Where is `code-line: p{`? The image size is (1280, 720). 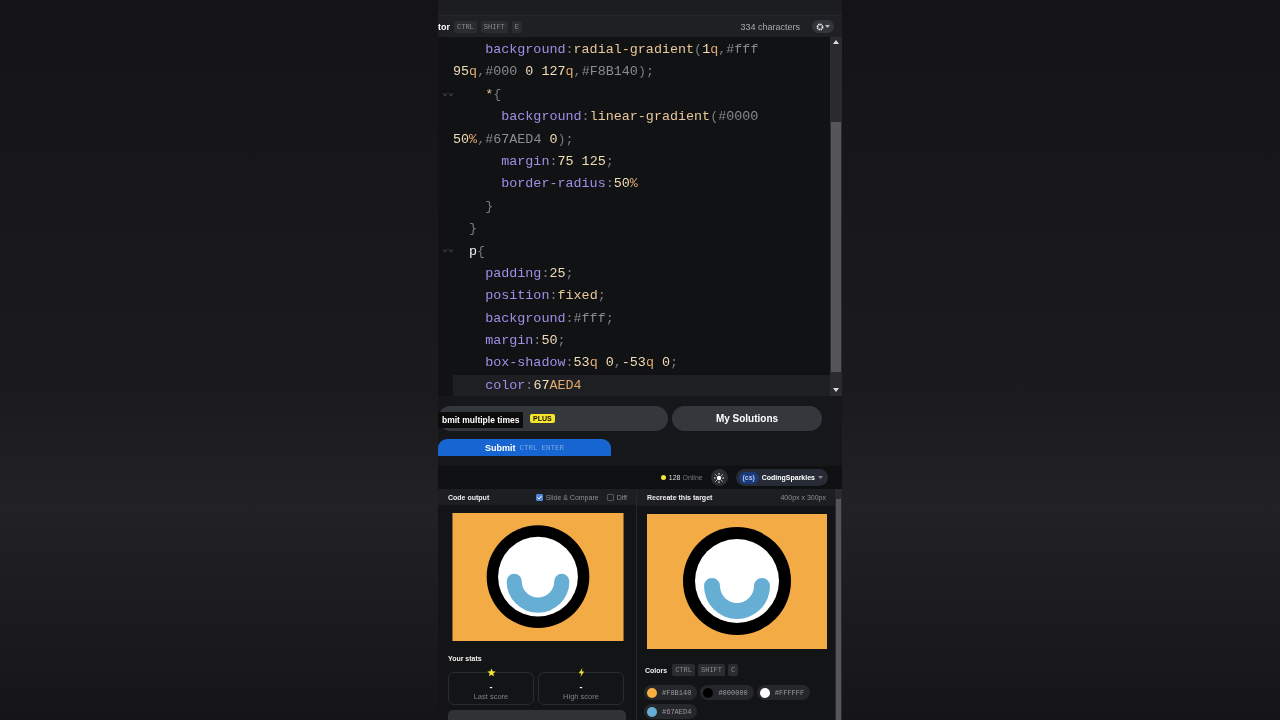 code-line: p{ is located at coordinates (477, 251).